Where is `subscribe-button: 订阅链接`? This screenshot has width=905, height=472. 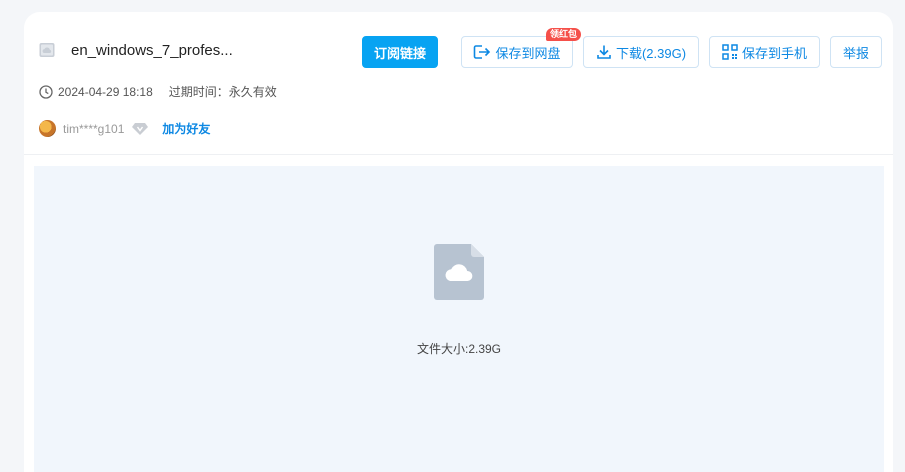 subscribe-button: 订阅链接 is located at coordinates (400, 52).